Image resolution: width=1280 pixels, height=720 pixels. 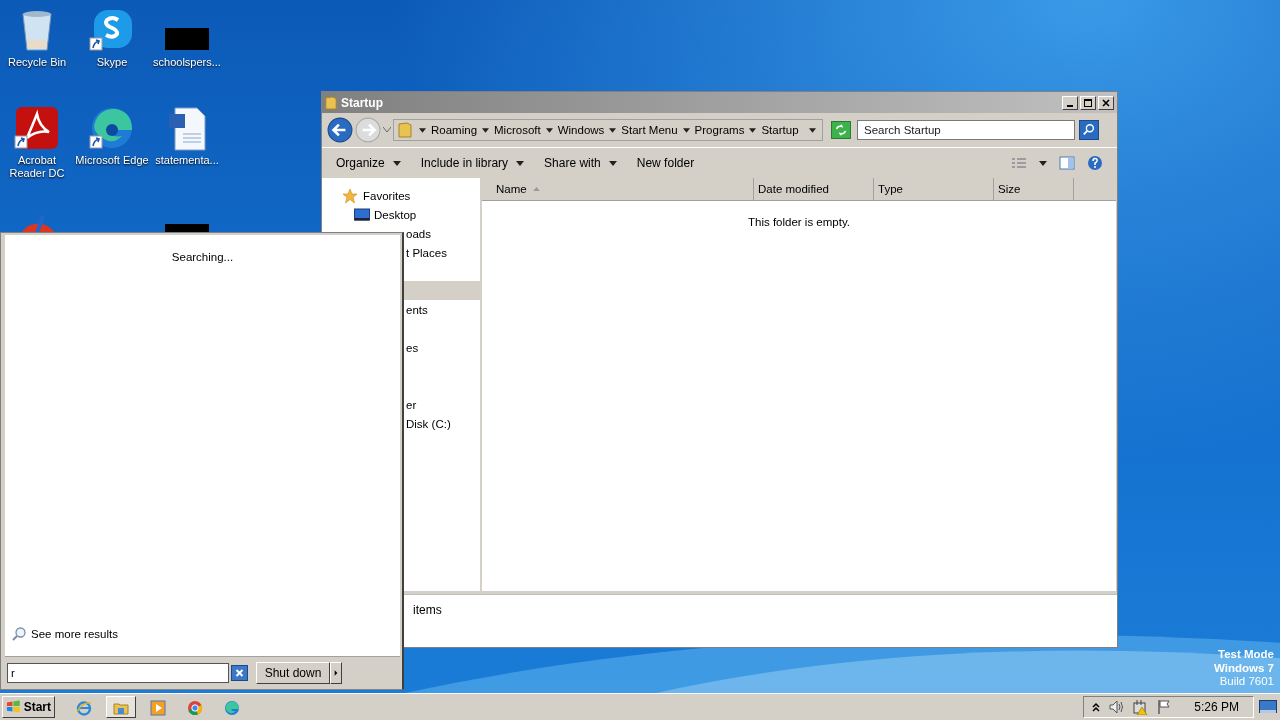 I want to click on search-button, so click(x=1089, y=130).